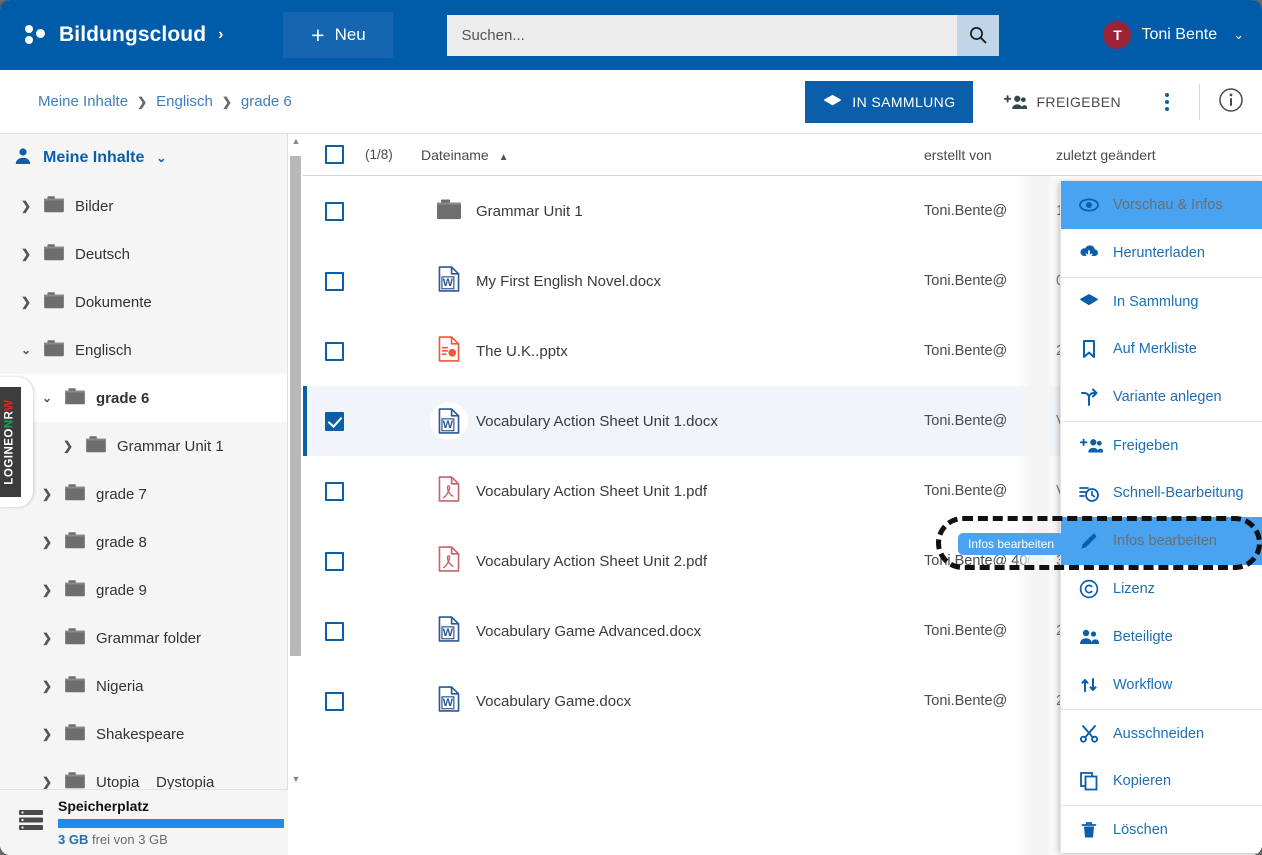 This screenshot has width=1262, height=855. I want to click on row-filename: Grammar Unit 1, so click(672, 211).